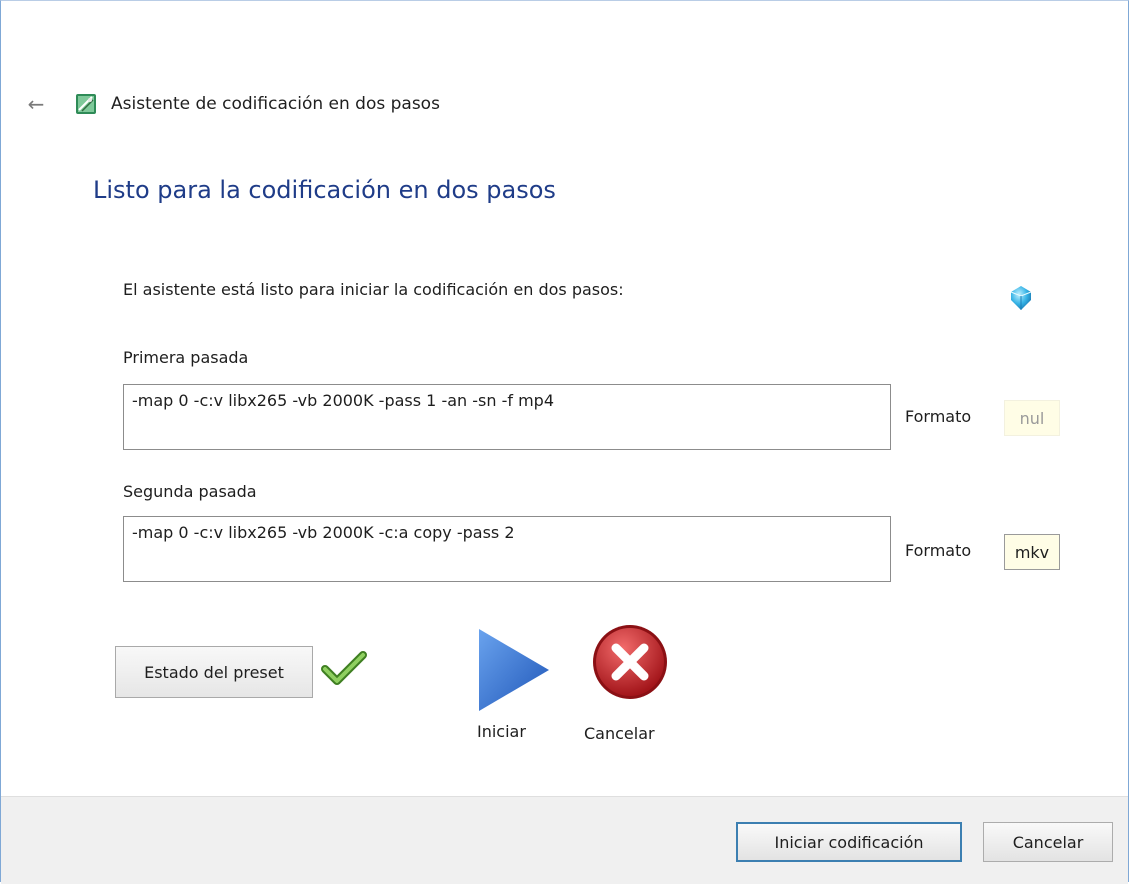  Describe the element at coordinates (344, 668) in the screenshot. I see `checkmark-icon` at that location.